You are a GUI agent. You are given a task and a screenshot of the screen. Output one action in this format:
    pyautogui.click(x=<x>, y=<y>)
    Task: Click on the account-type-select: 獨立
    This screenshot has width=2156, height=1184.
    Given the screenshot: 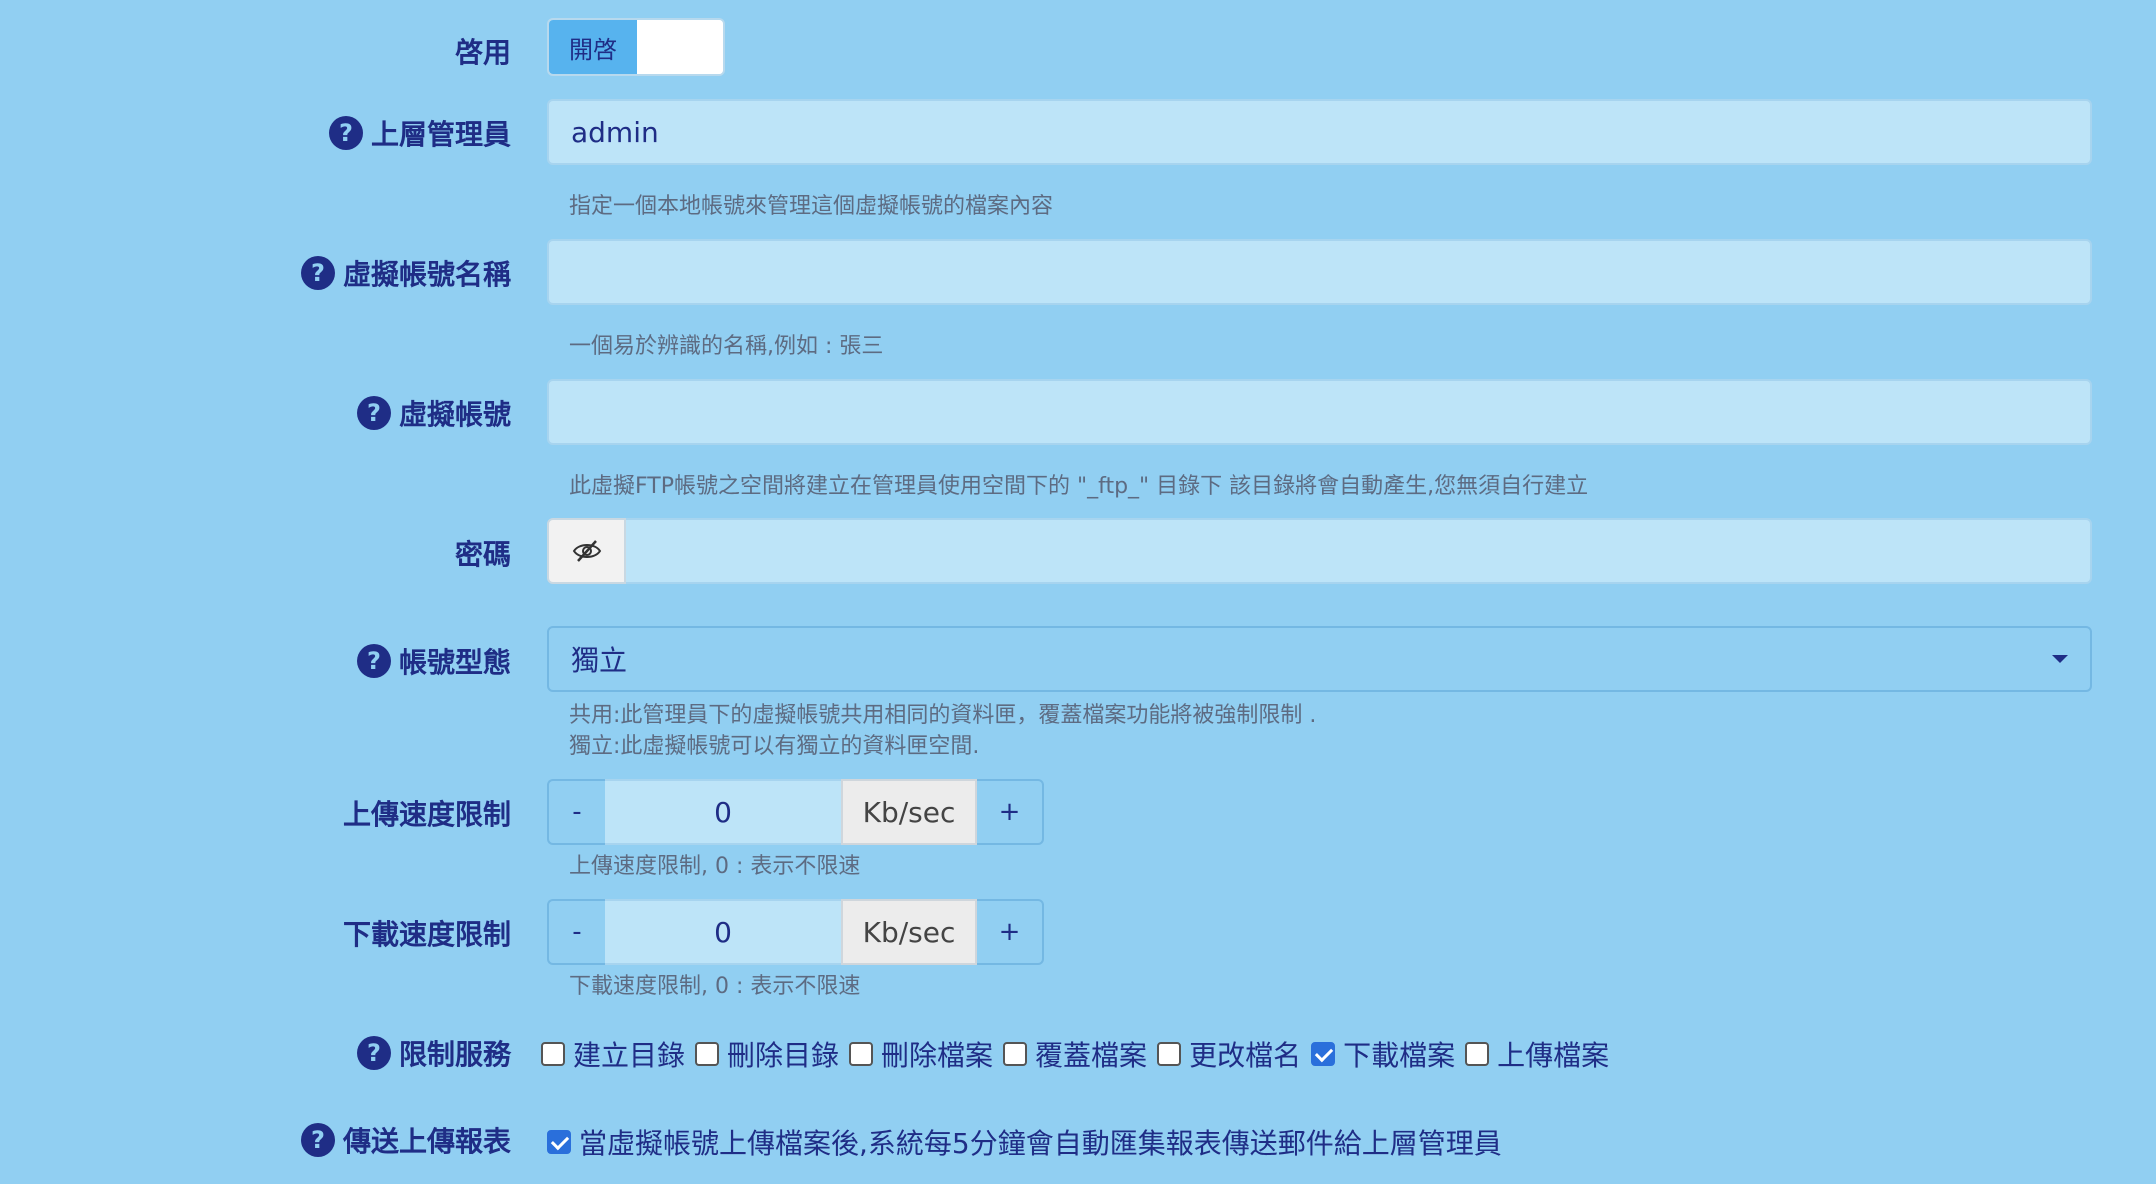 What is the action you would take?
    pyautogui.click(x=1319, y=659)
    